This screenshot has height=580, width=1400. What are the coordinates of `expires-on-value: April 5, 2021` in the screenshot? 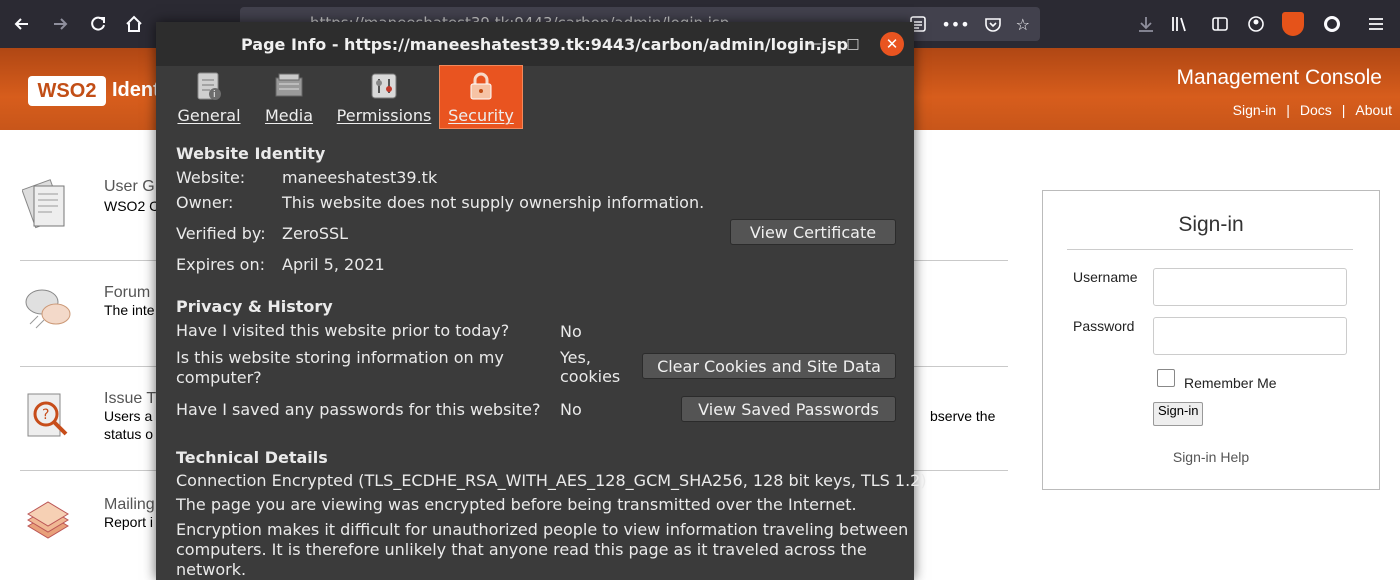 It's located at (333, 264).